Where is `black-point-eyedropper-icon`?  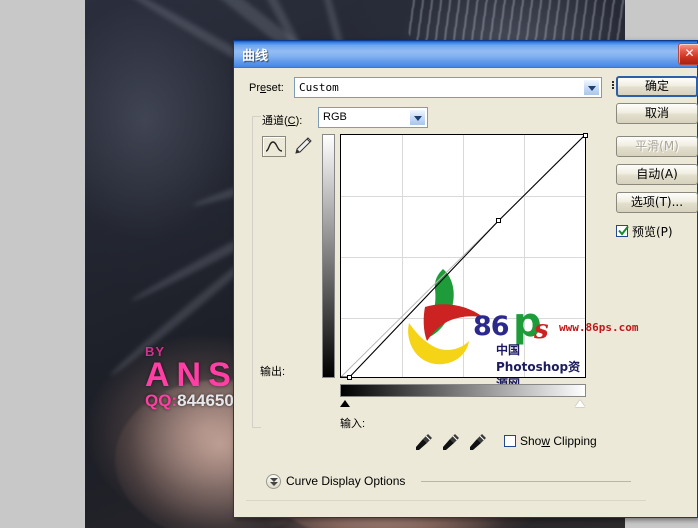 black-point-eyedropper-icon is located at coordinates (424, 442).